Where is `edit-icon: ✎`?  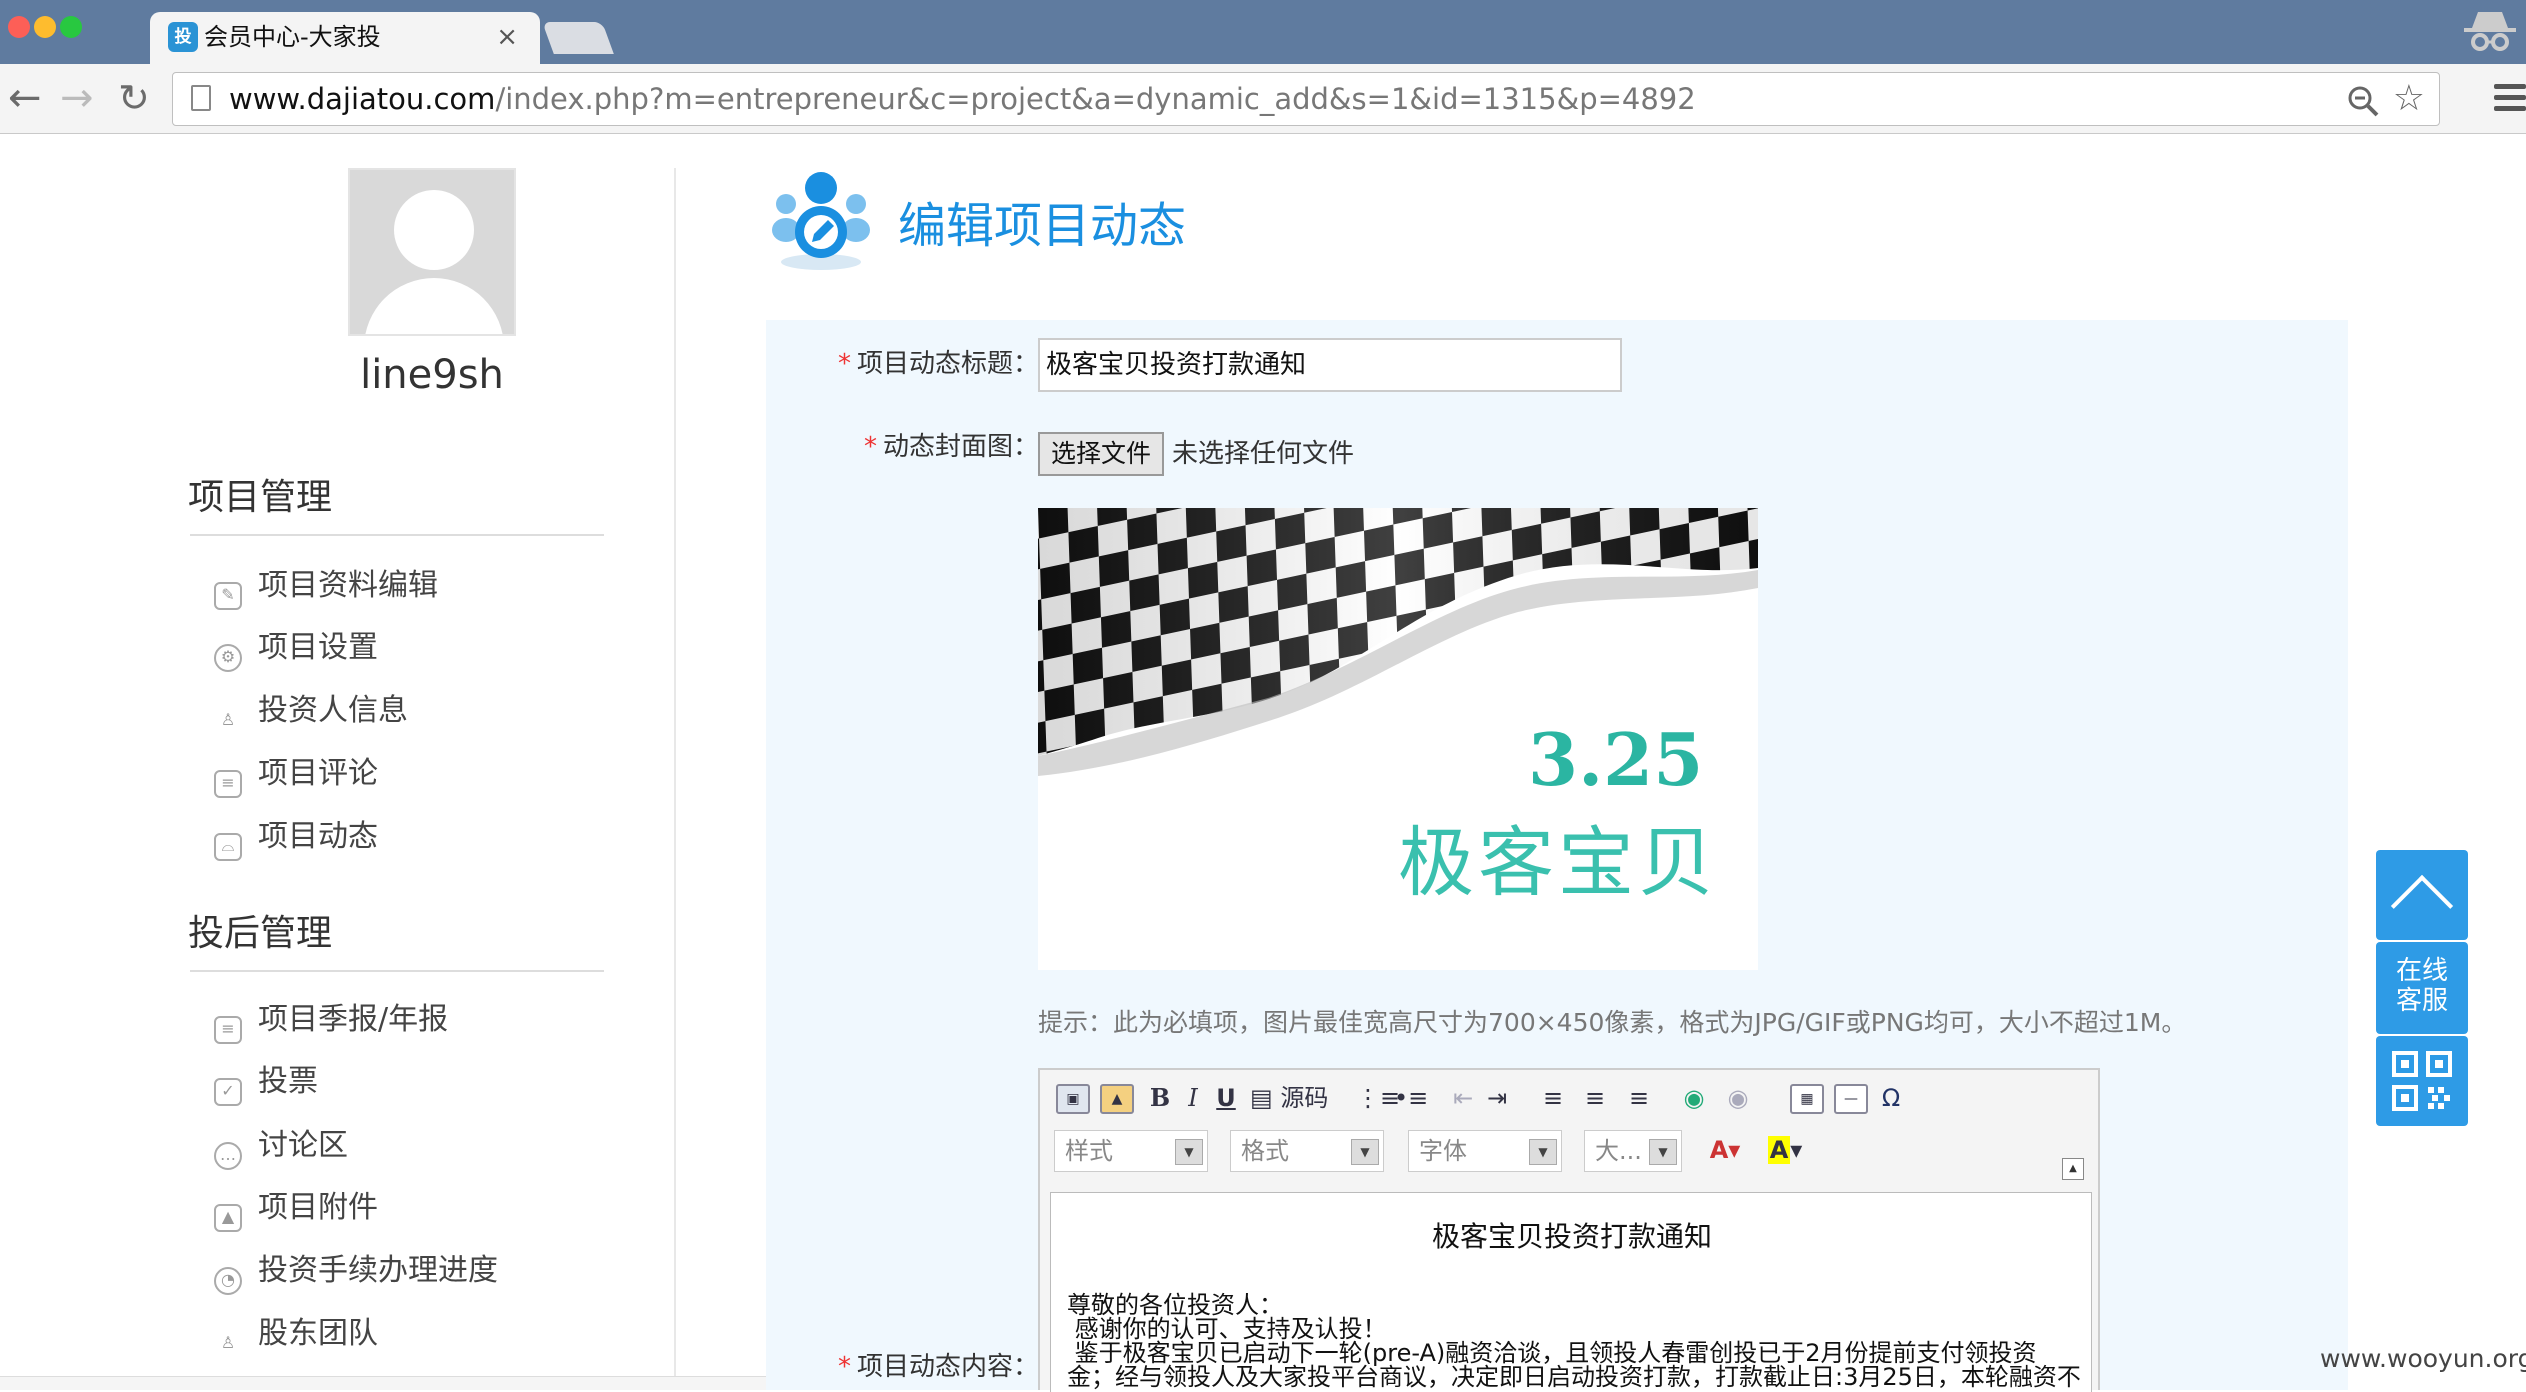
edit-icon: ✎ is located at coordinates (228, 596).